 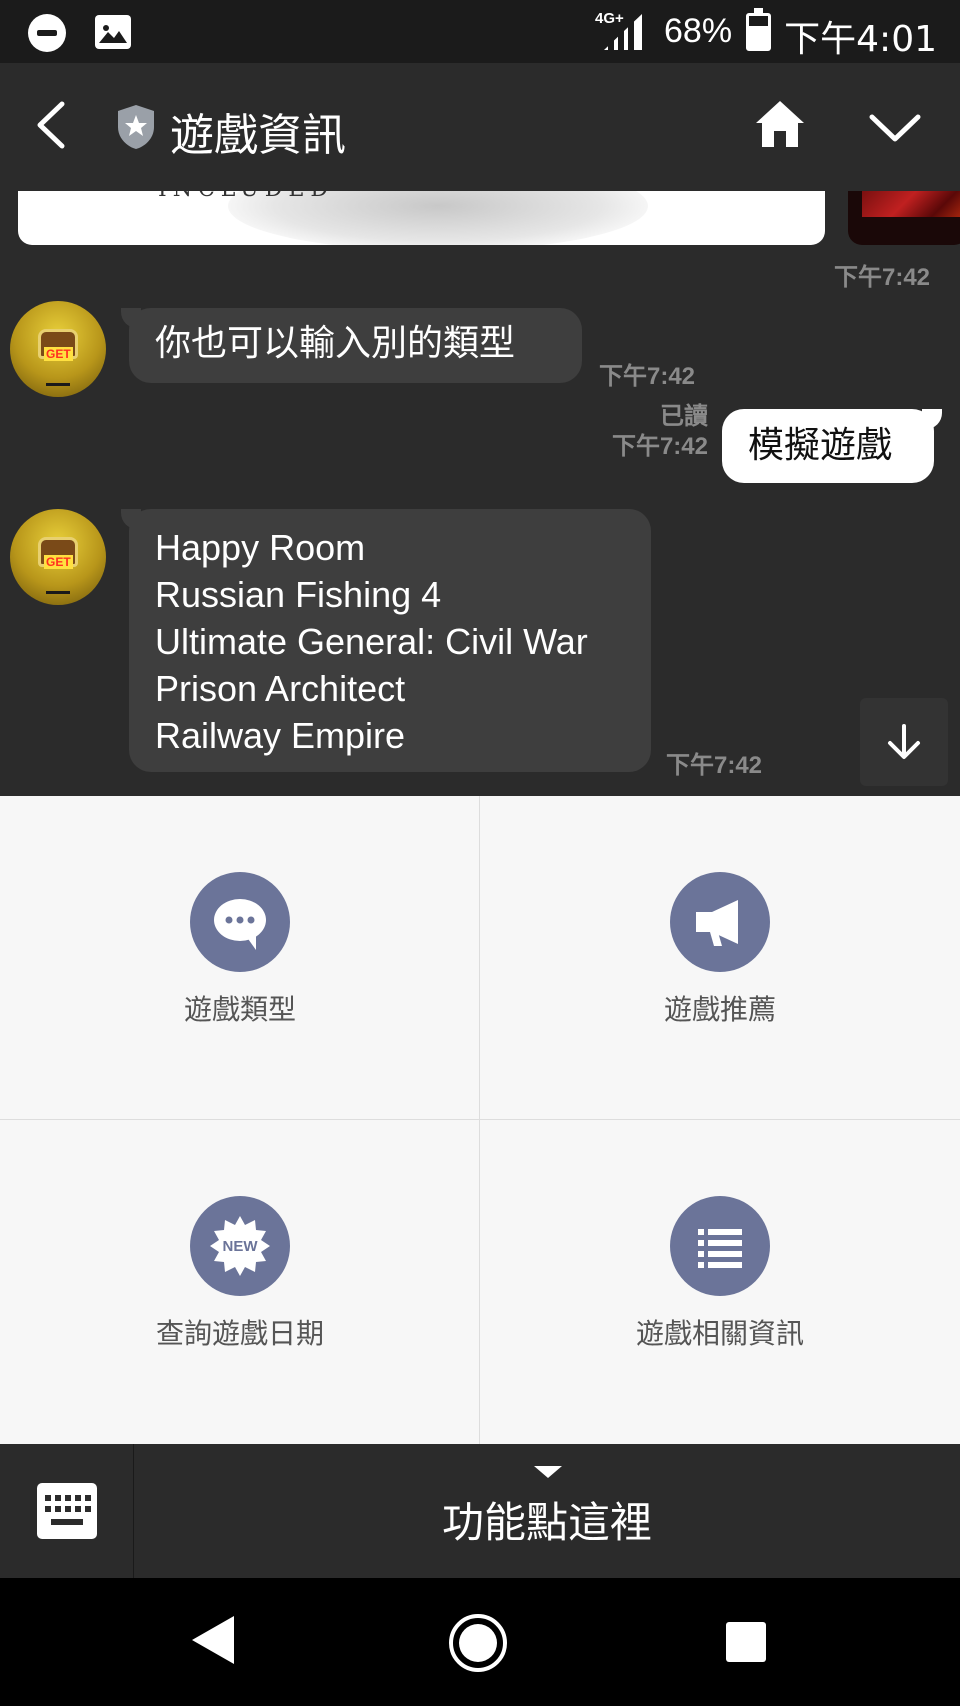 I want to click on battery-icon, so click(x=758, y=29).